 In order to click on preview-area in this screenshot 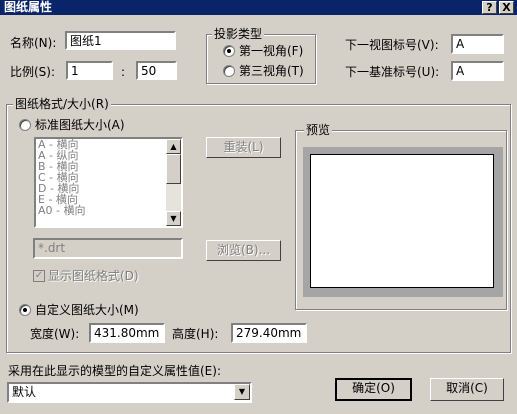, I will do `click(403, 222)`.